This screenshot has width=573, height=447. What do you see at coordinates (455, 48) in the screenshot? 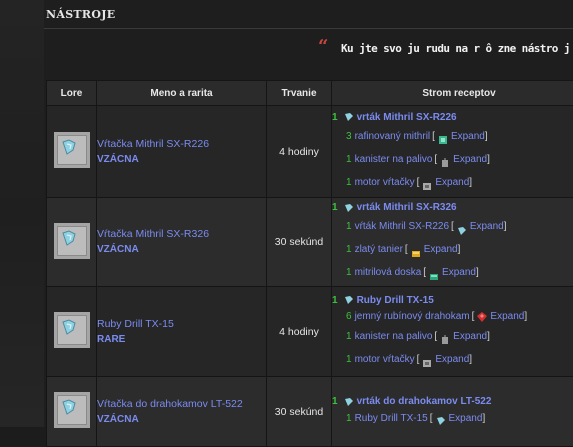
I see `quote-text: Ku jte svo ju rudu na r ô zne nástro j` at bounding box center [455, 48].